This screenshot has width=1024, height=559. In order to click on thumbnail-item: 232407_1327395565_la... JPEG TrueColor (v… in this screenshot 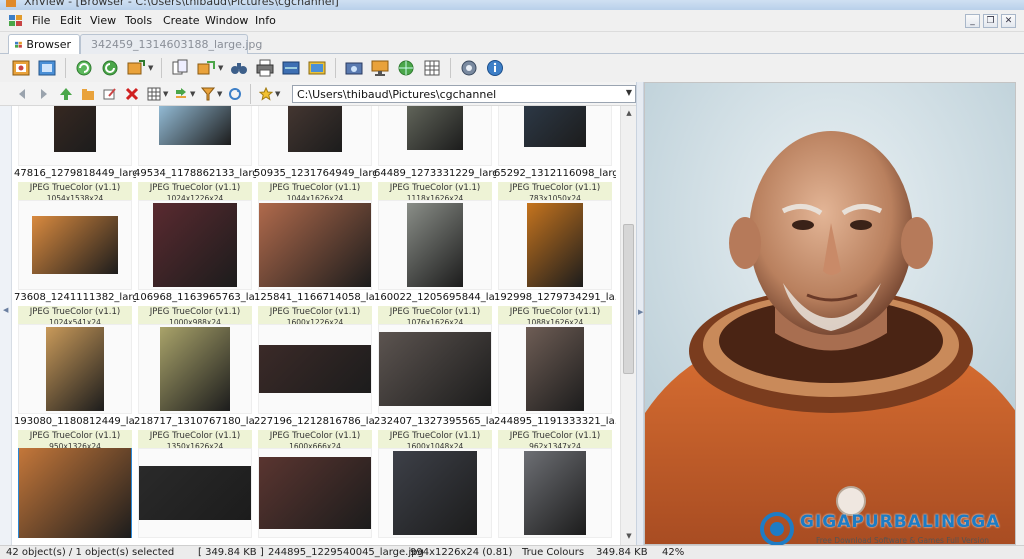, I will do `click(435, 389)`.